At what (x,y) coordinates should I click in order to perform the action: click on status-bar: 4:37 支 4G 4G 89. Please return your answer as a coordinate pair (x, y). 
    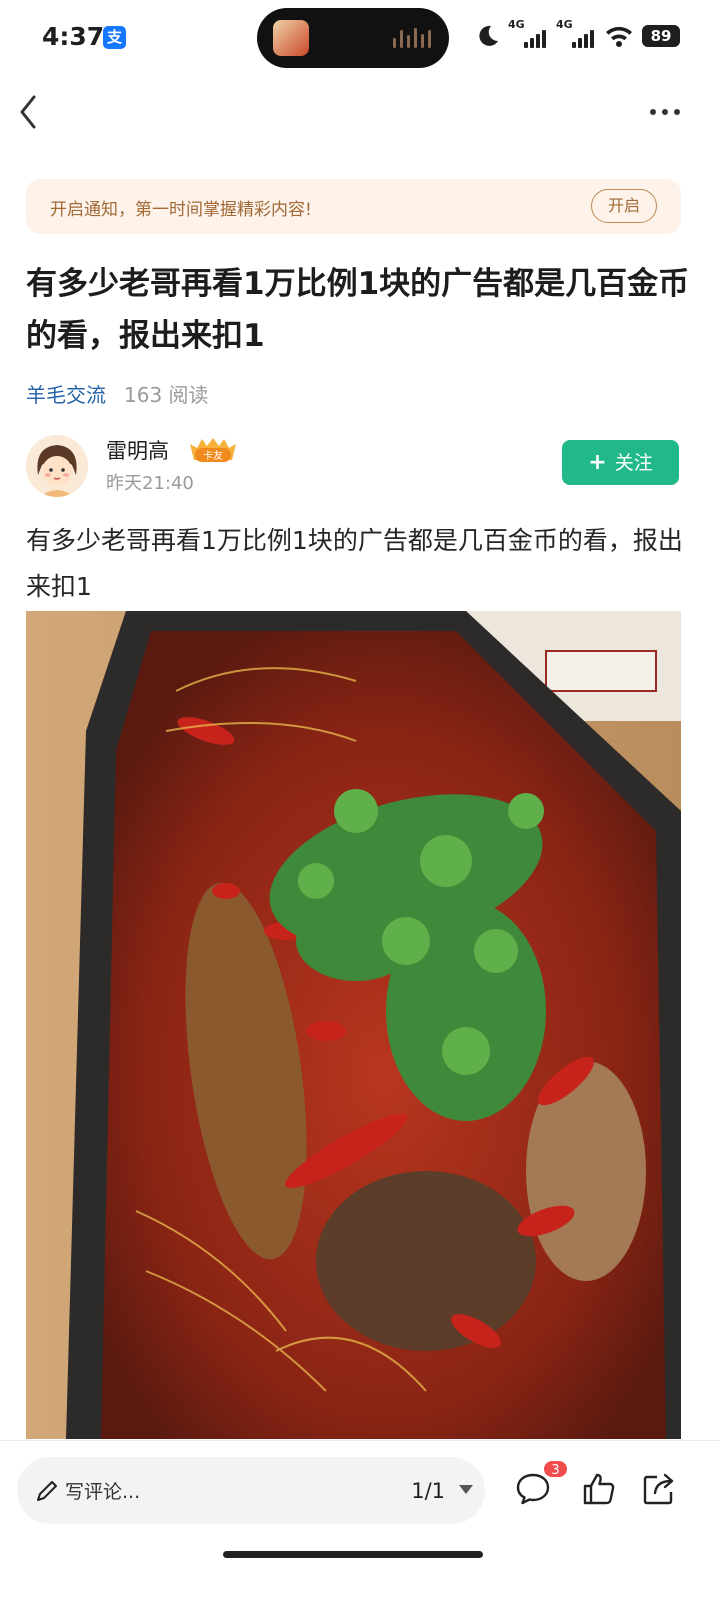
    Looking at the image, I should click on (360, 38).